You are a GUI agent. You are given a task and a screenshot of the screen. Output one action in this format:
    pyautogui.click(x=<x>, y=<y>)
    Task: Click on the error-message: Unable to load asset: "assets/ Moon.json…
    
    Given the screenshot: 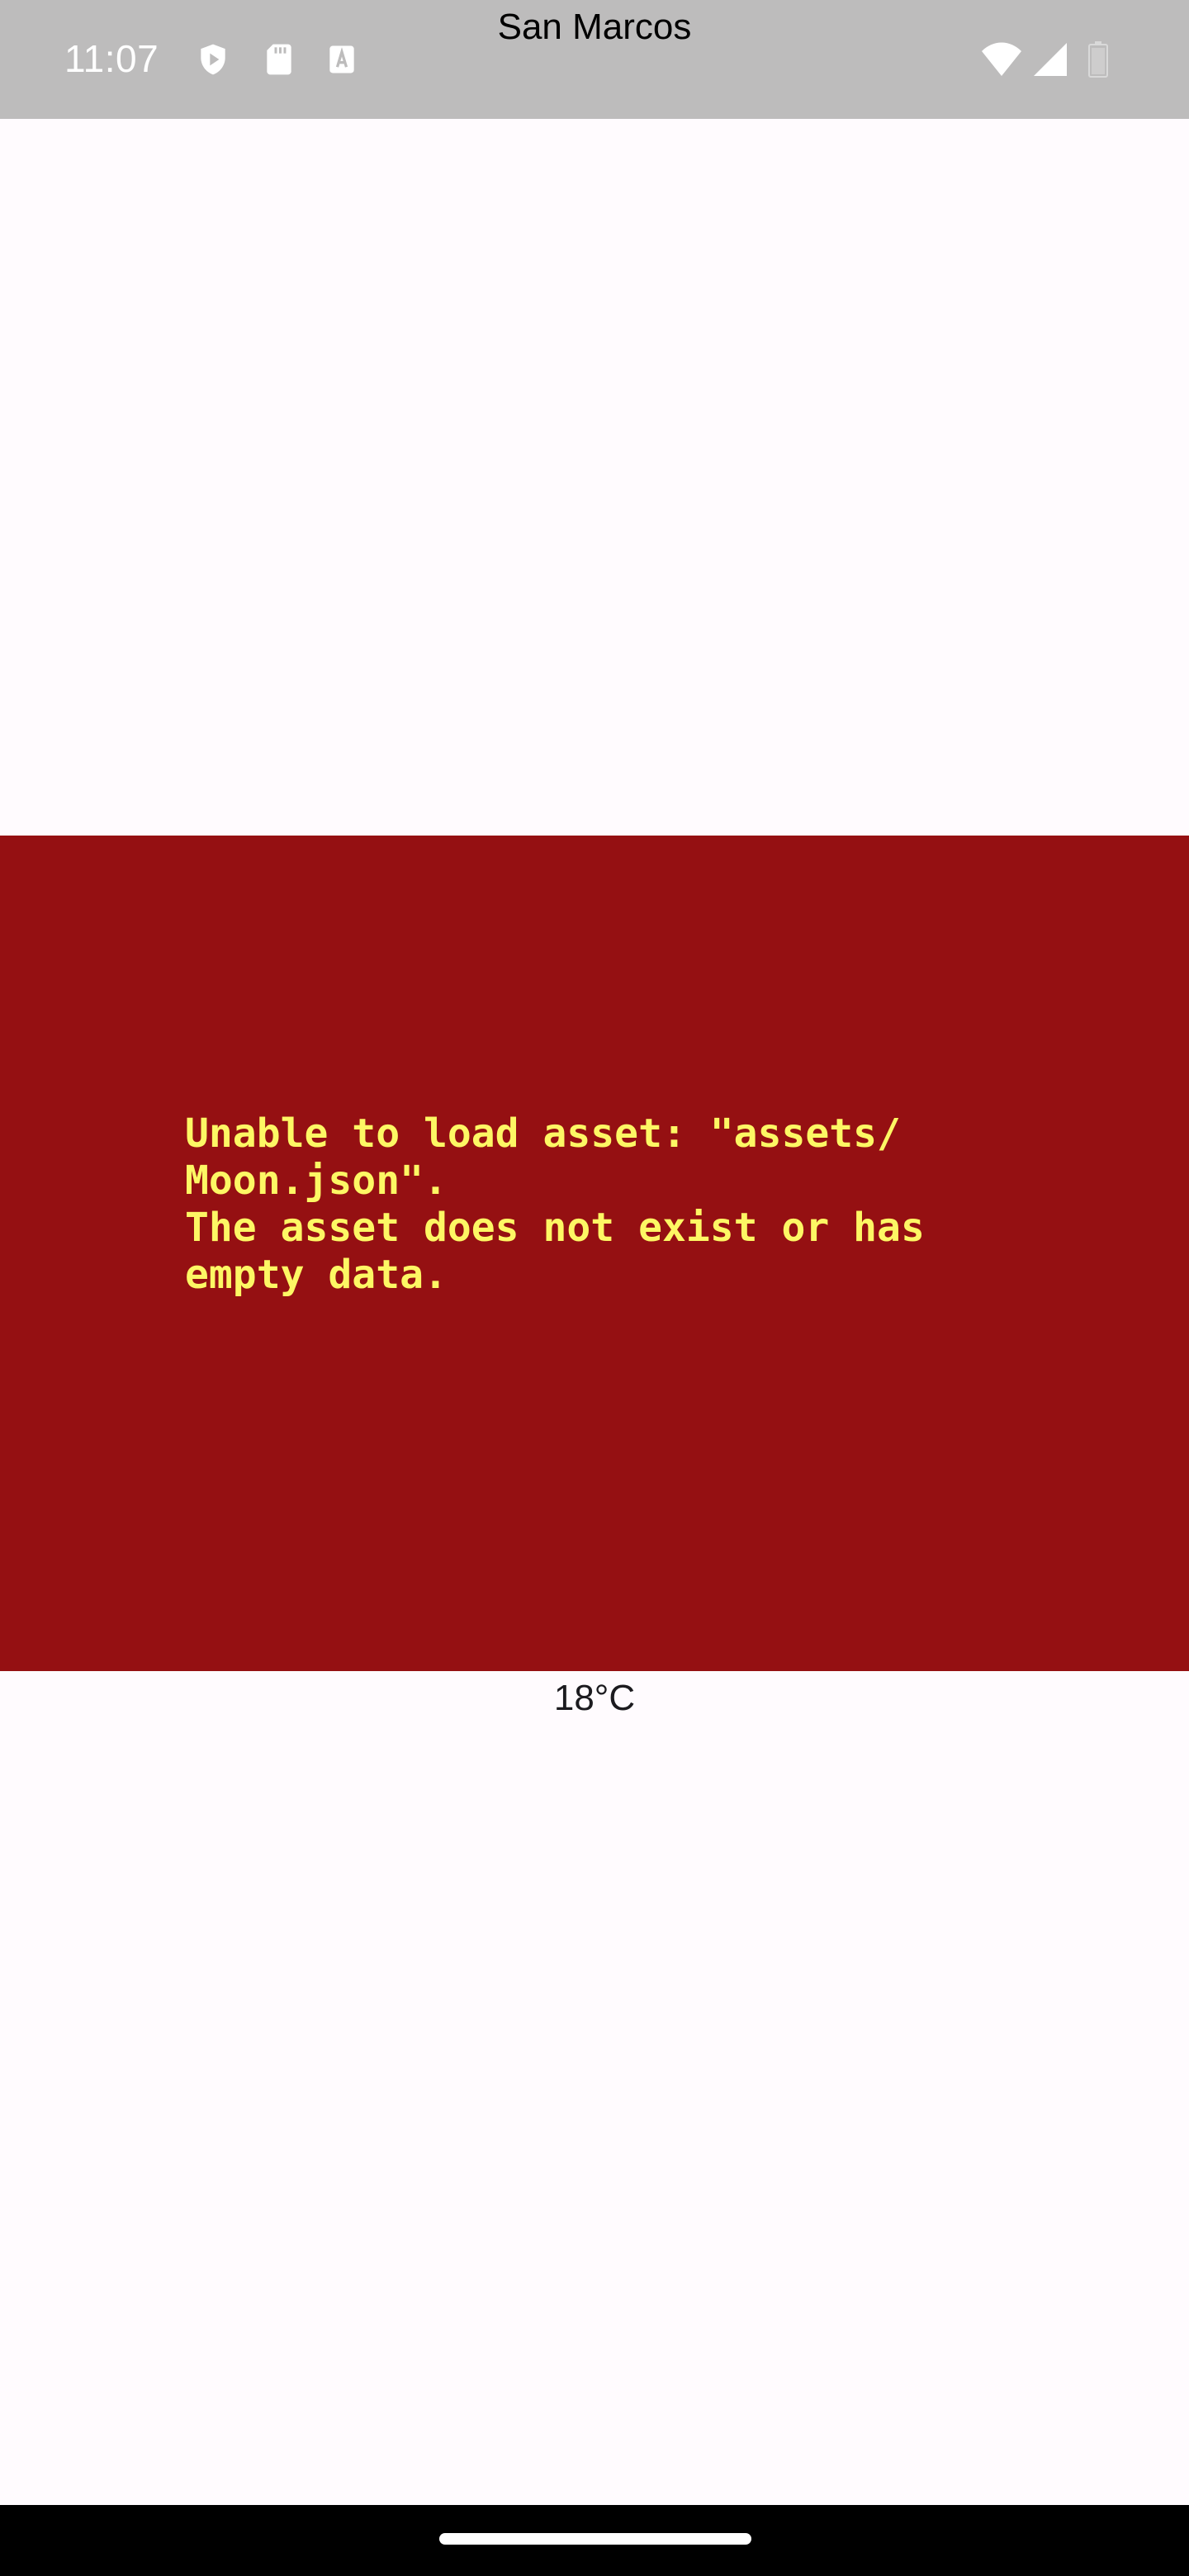 What is the action you would take?
    pyautogui.click(x=555, y=1204)
    